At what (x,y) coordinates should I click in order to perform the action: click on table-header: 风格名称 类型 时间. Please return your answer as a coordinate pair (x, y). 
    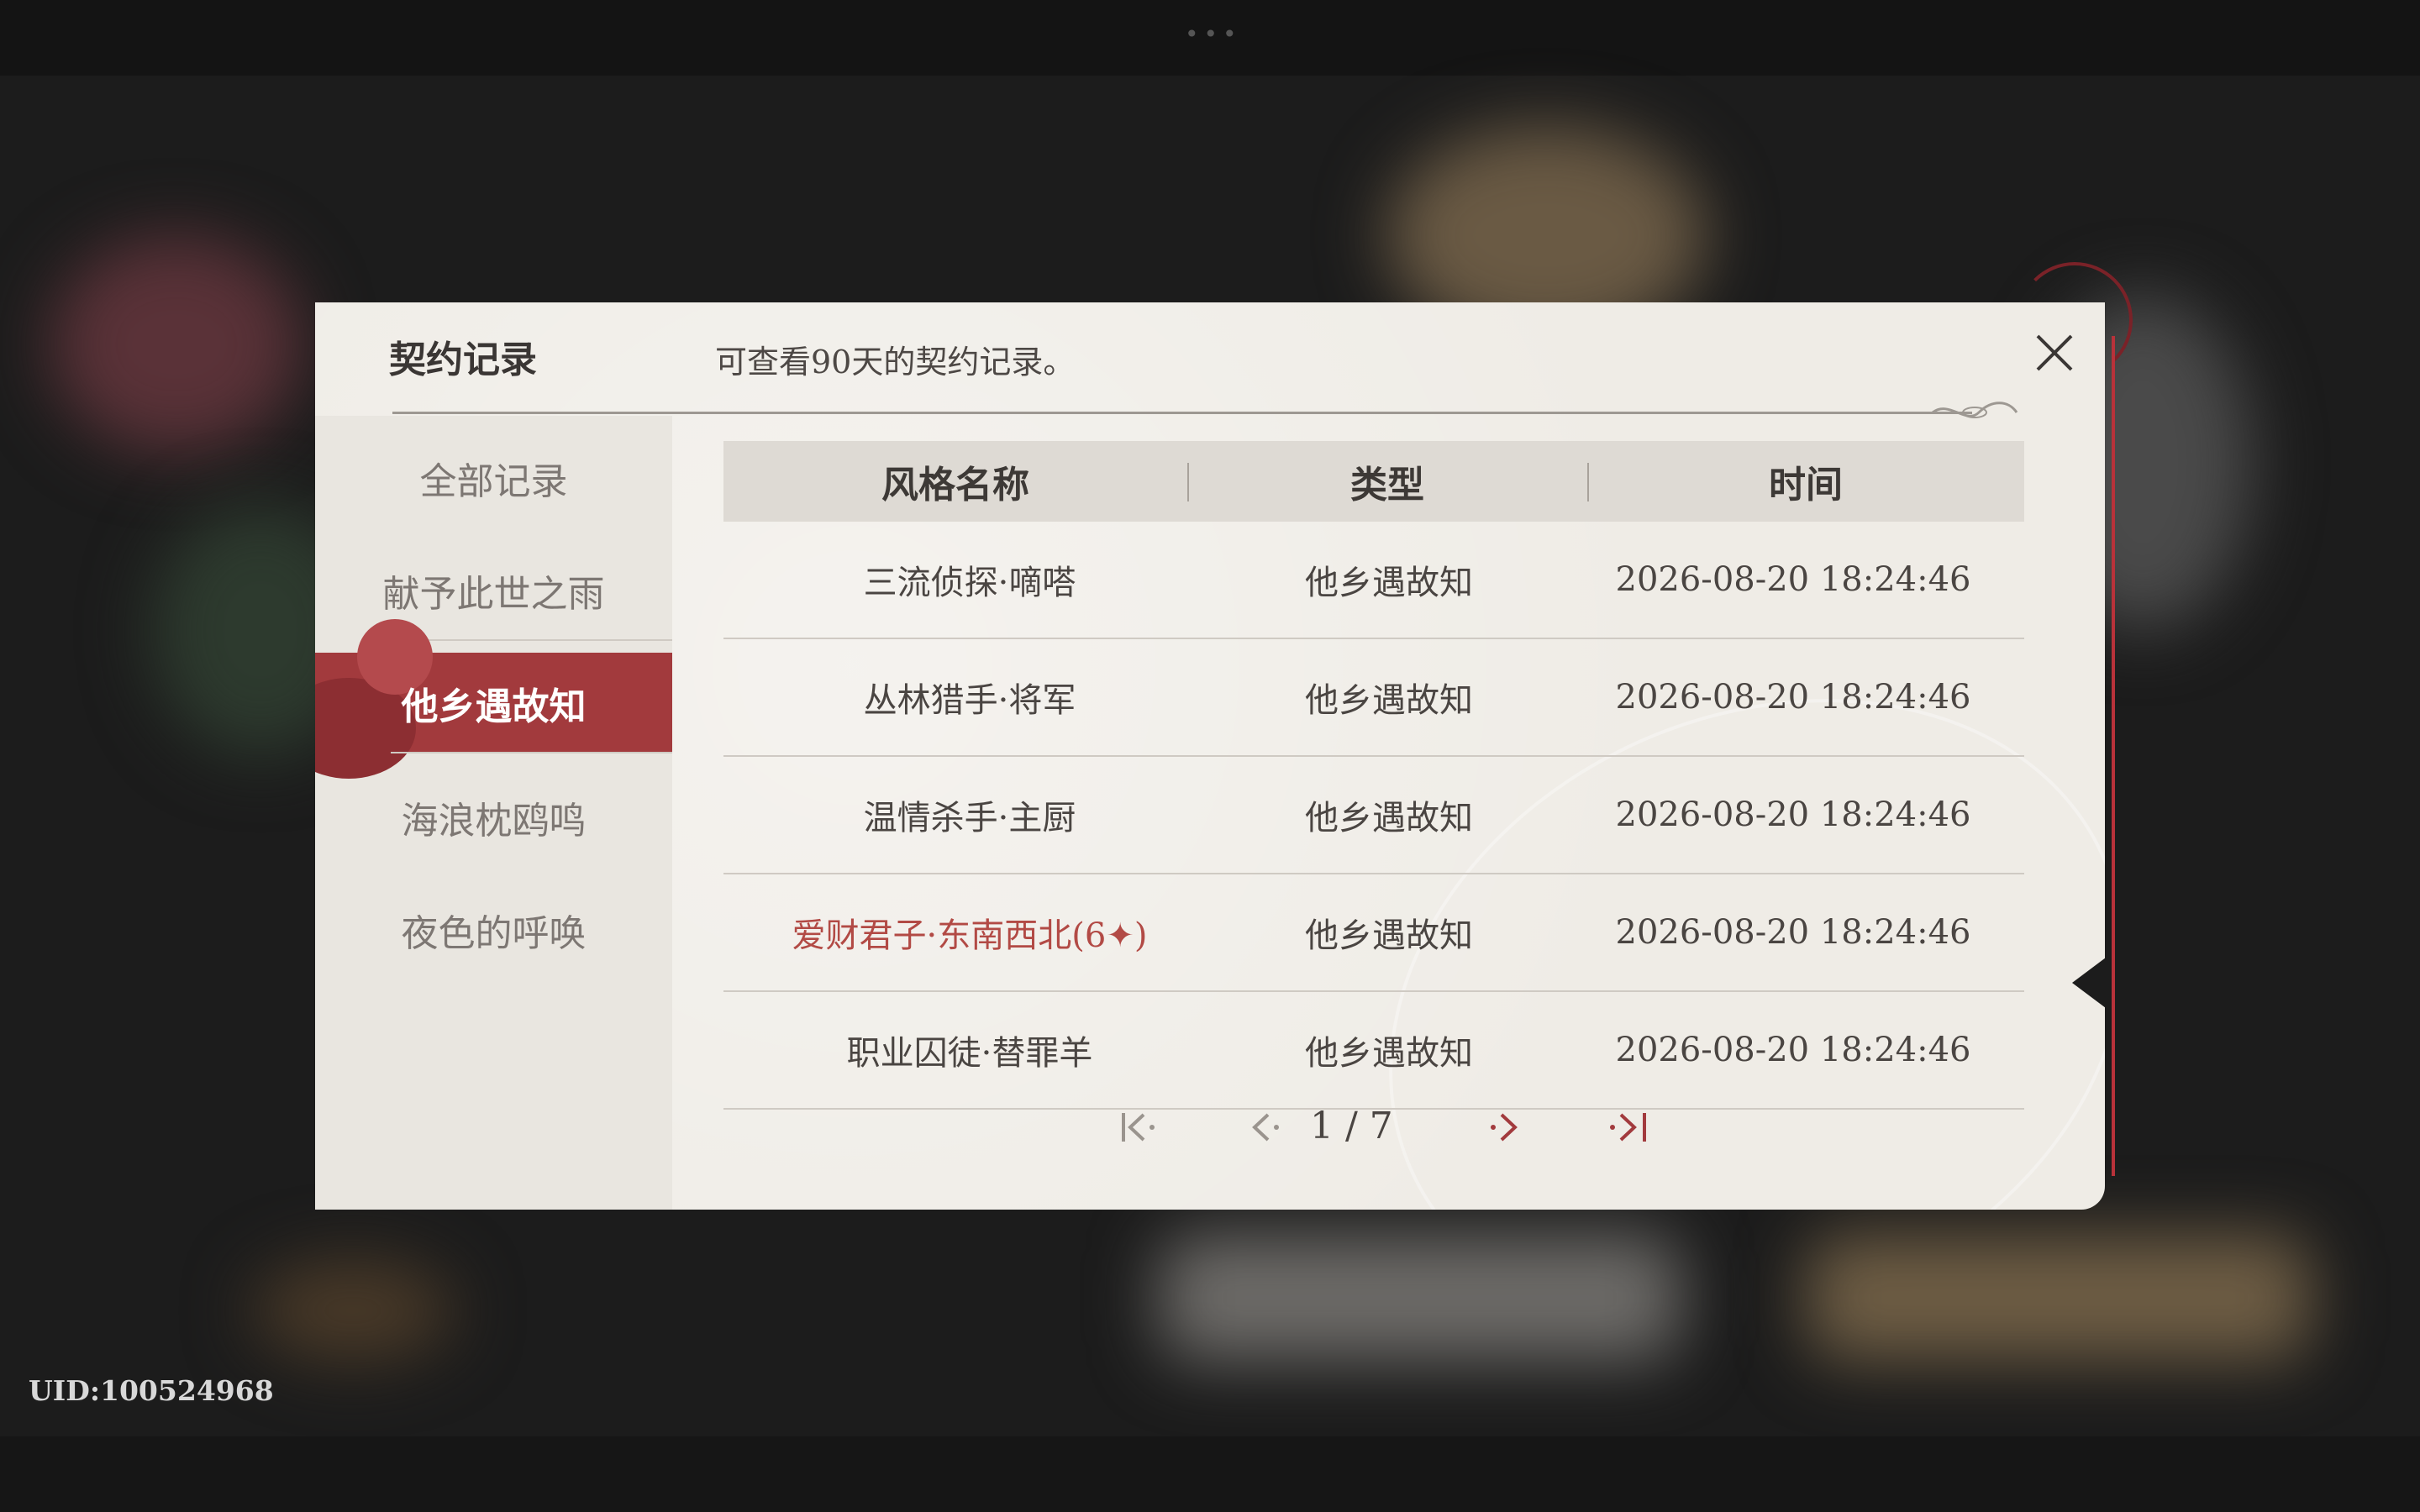
    Looking at the image, I should click on (1374, 481).